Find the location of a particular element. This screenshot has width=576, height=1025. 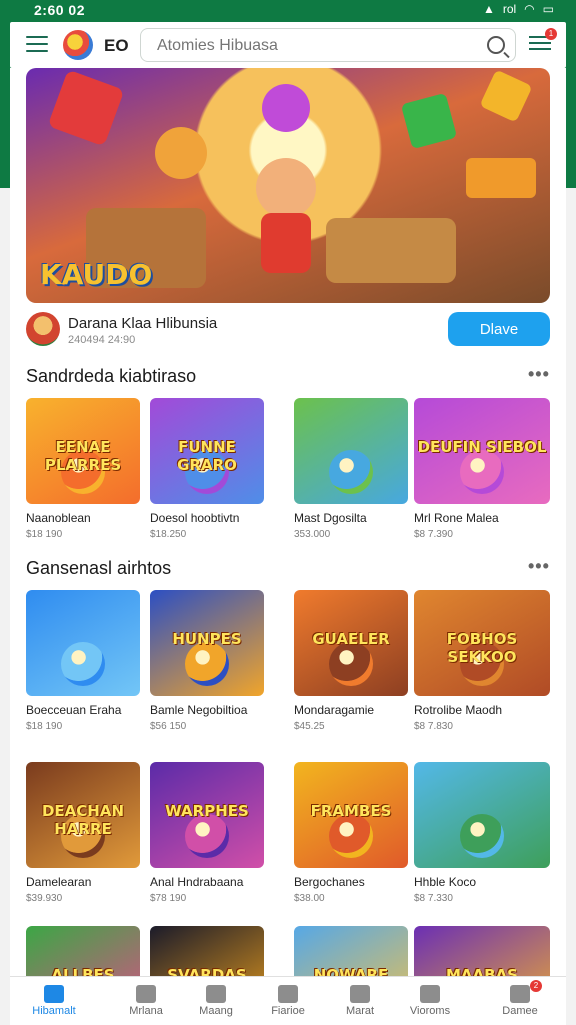

menu-icon is located at coordinates (37, 45).